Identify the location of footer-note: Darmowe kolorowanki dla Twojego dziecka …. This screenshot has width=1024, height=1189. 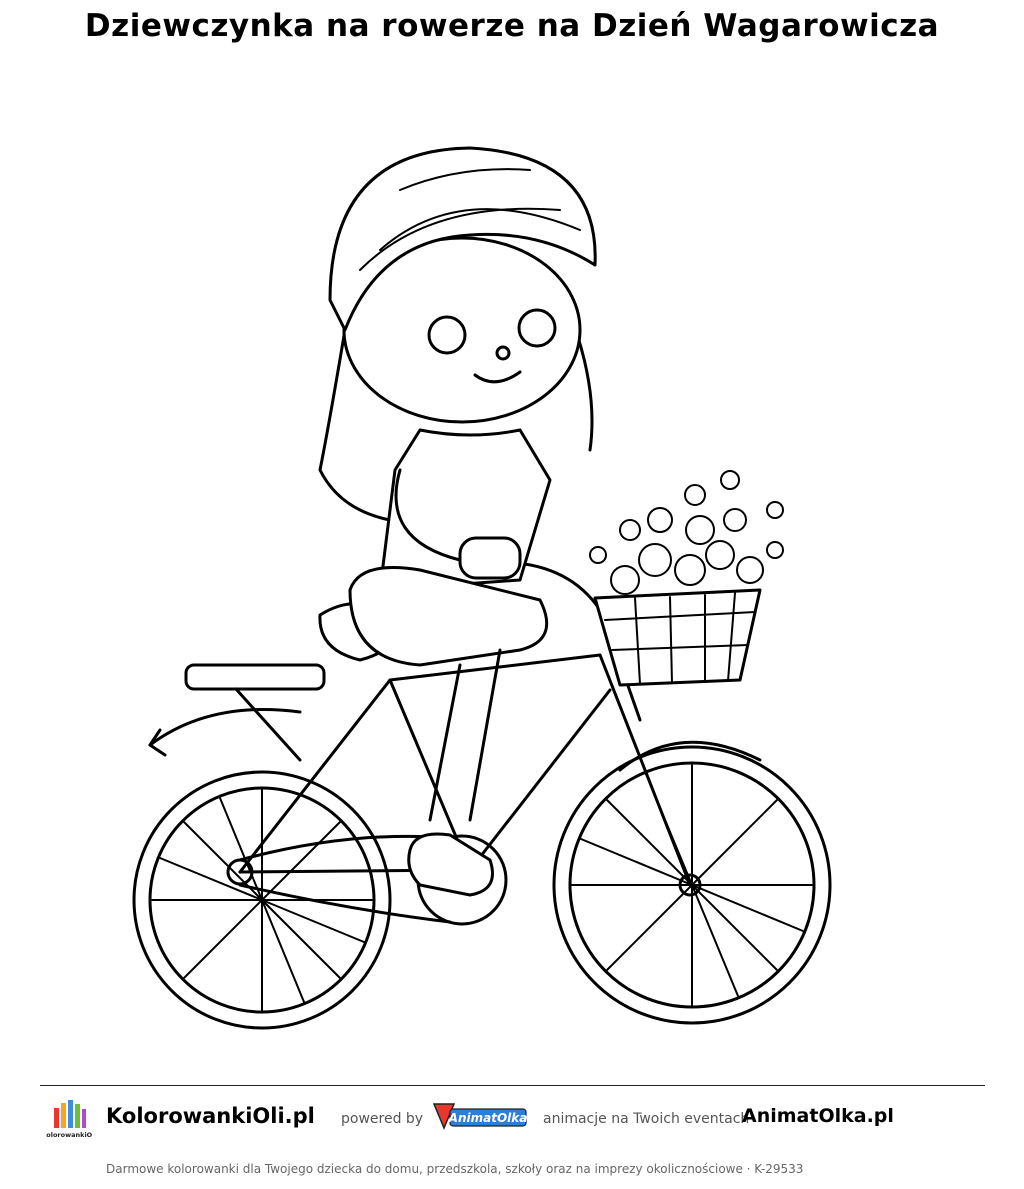
(455, 1169).